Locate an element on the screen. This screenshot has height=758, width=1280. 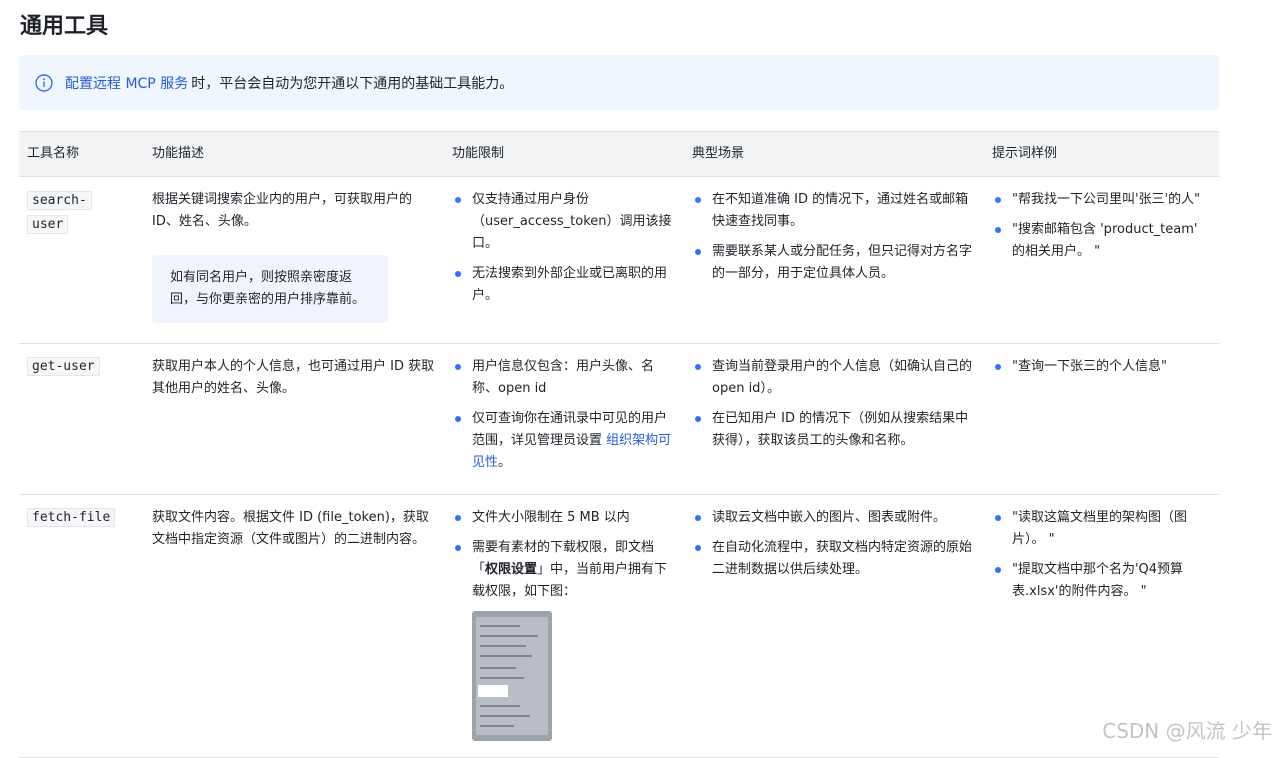
desc-text: 获取用户本人的个人信息，也可通过用户 ID 获取其他用户的姓名、头像。 is located at coordinates (293, 377).